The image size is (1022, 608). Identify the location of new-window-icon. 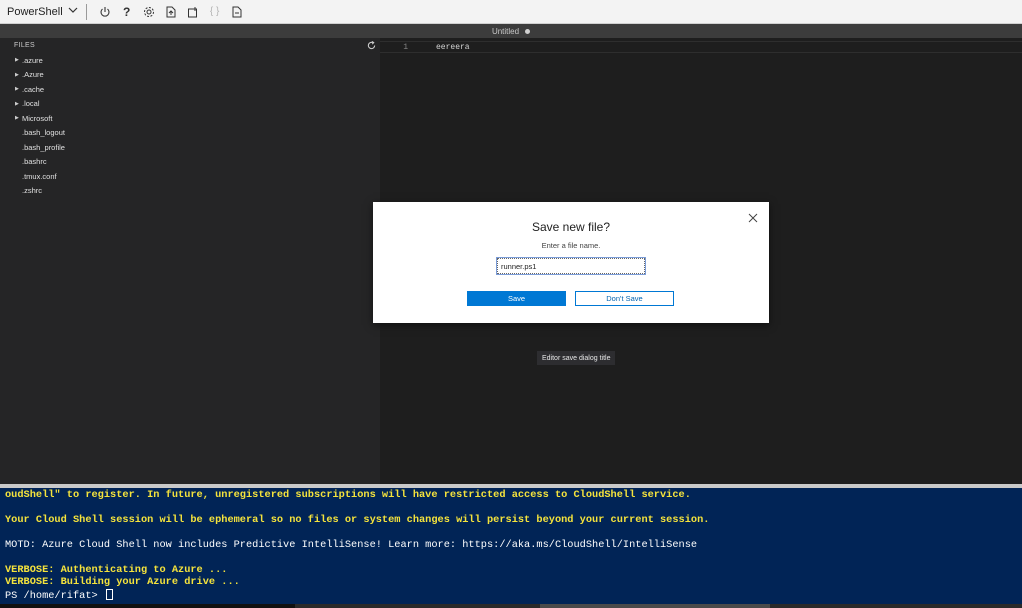
(193, 12).